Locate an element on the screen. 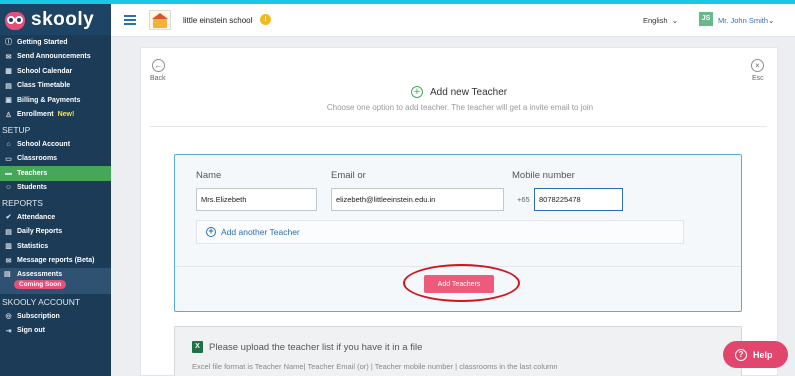  student-icon: ☺ is located at coordinates (8, 188).